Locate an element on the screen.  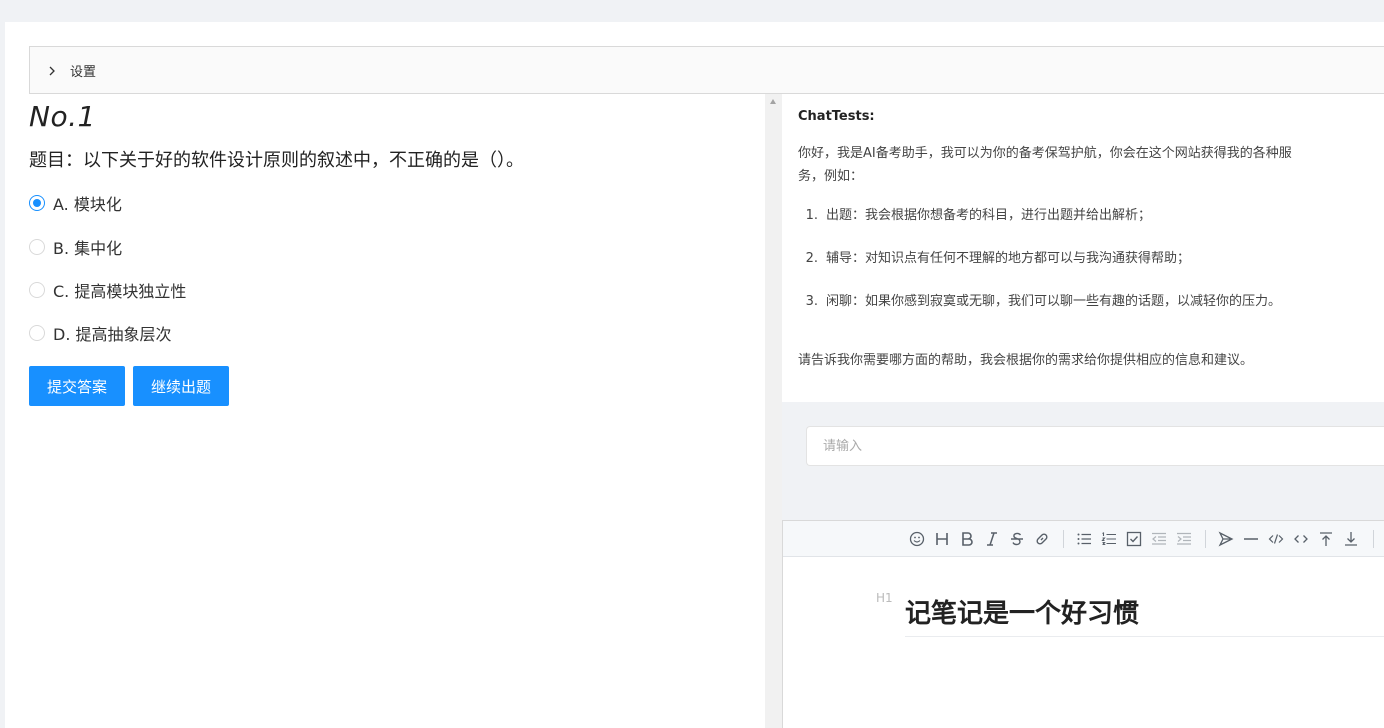
quote-icon is located at coordinates (1226, 539).